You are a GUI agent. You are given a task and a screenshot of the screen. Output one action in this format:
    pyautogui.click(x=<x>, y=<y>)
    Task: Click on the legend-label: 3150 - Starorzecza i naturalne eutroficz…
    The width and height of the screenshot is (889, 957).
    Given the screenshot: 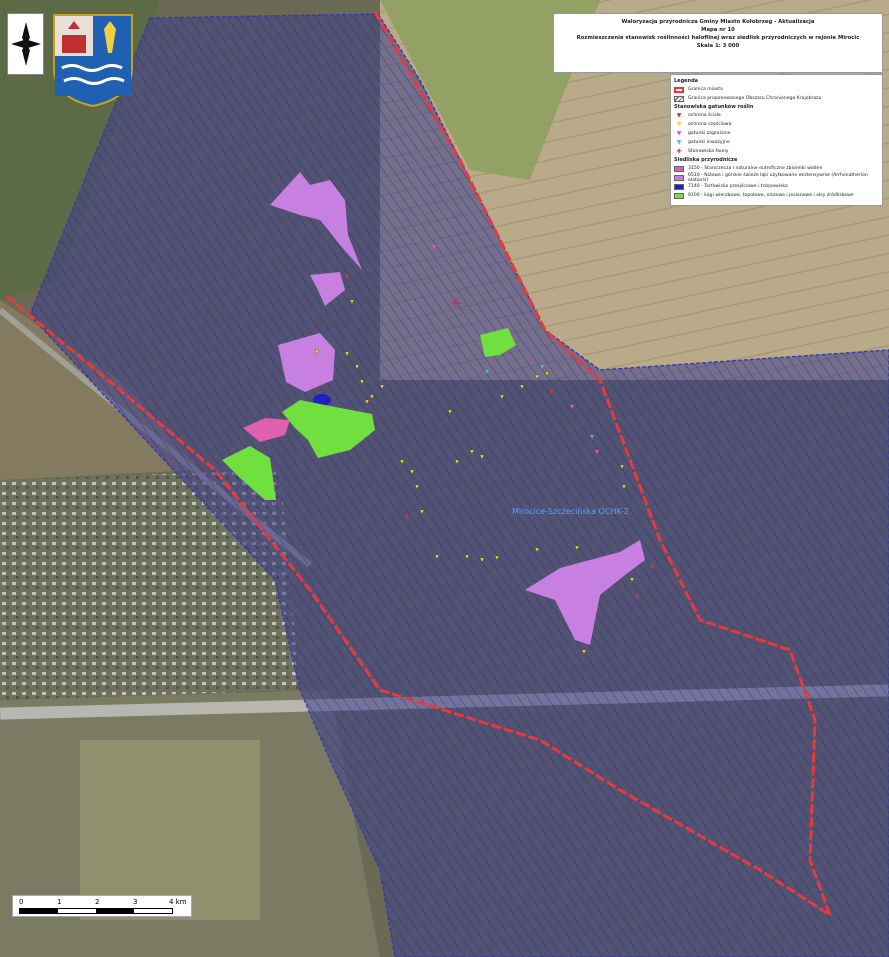 What is the action you would take?
    pyautogui.click(x=755, y=168)
    